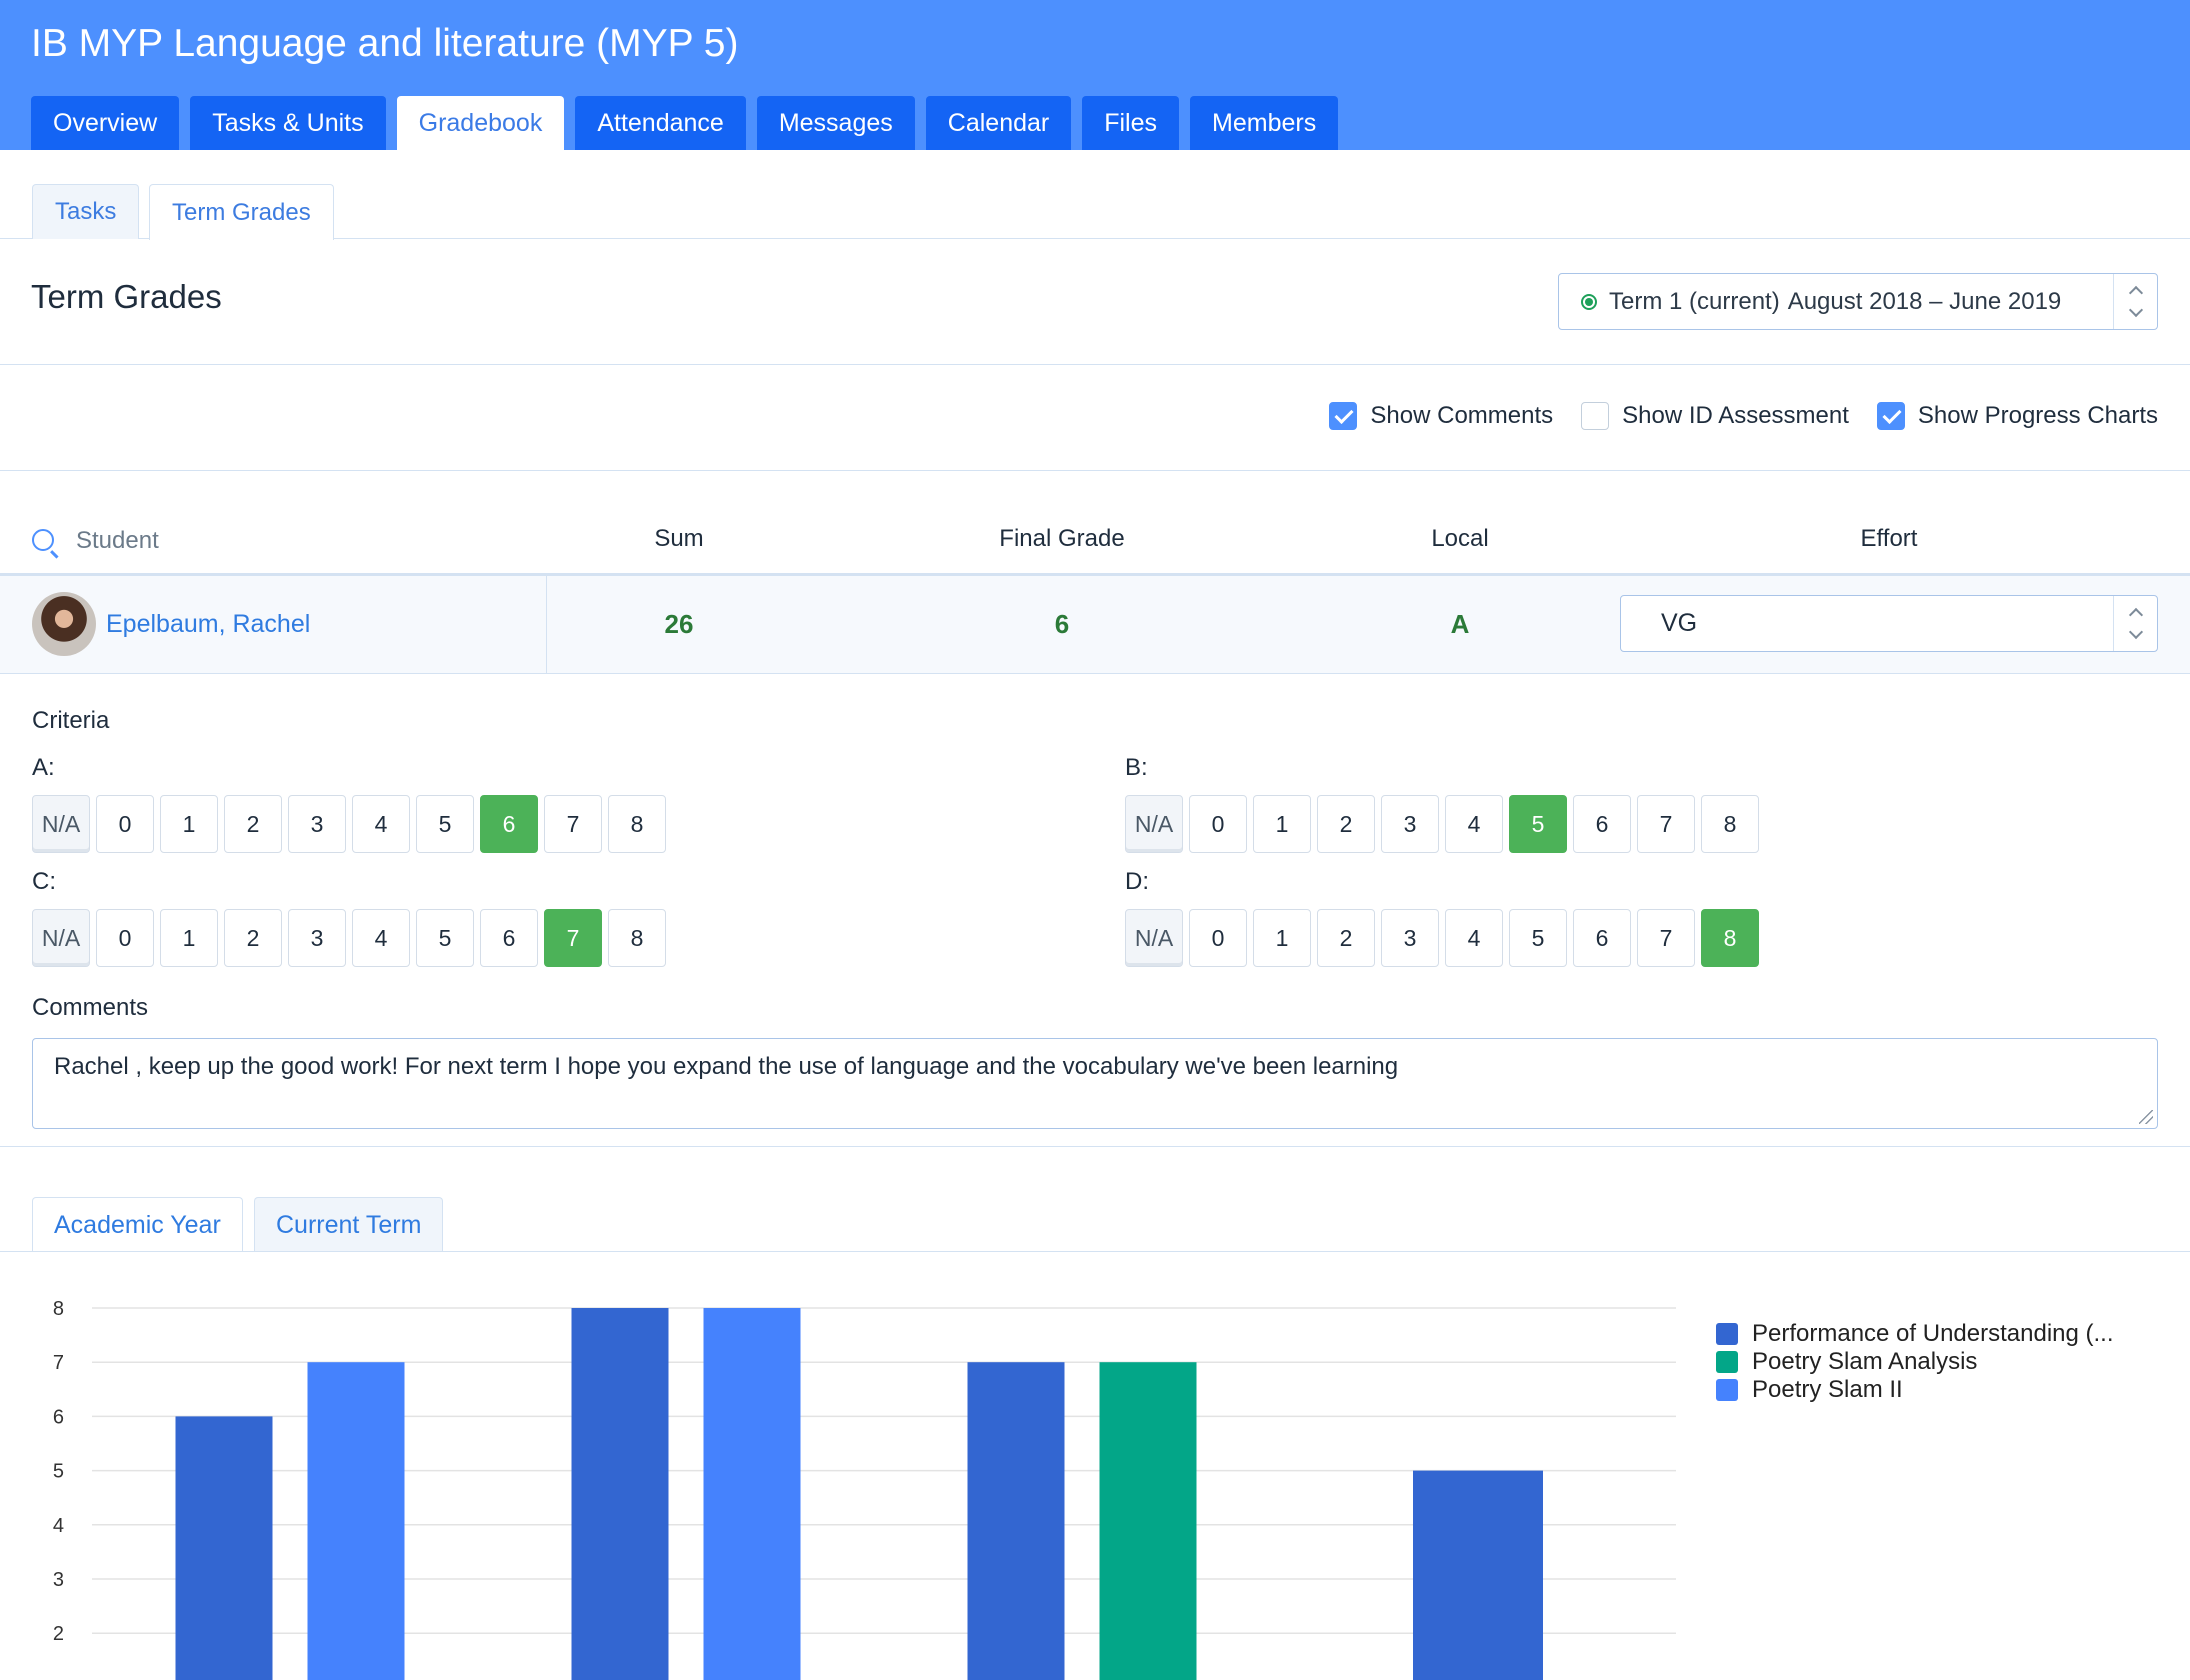  Describe the element at coordinates (1889, 623) in the screenshot. I see `effort-select: VG` at that location.